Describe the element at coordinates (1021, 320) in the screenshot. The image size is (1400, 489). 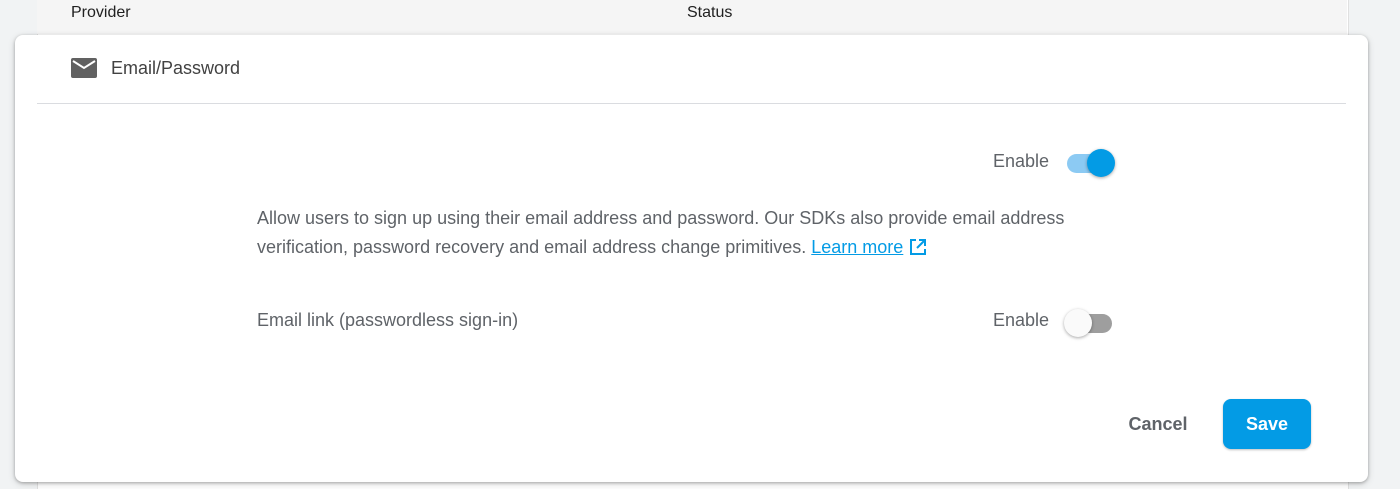
I see `email-link-enable-label: Enable` at that location.